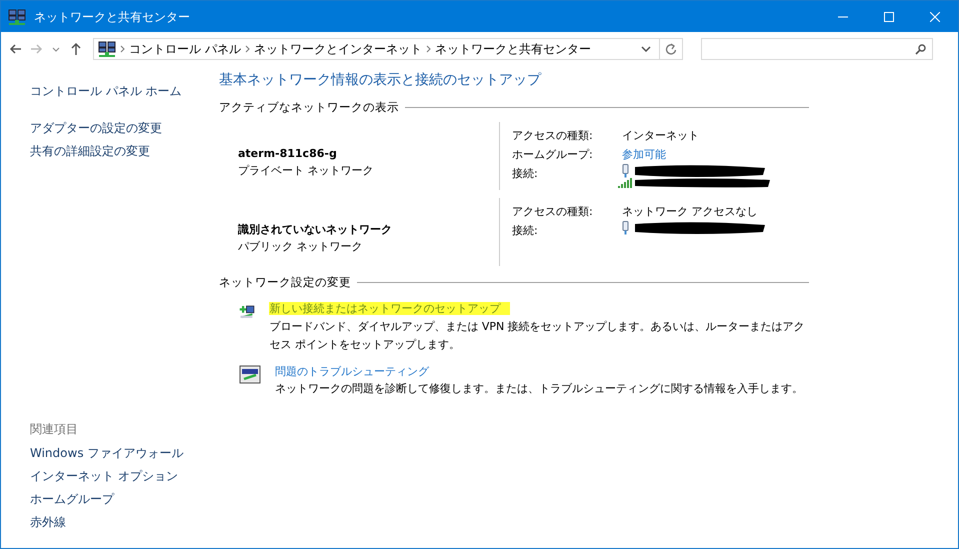 This screenshot has width=959, height=549. What do you see at coordinates (124, 91) in the screenshot?
I see `sidebar-link: コントロール パネル ホーム` at bounding box center [124, 91].